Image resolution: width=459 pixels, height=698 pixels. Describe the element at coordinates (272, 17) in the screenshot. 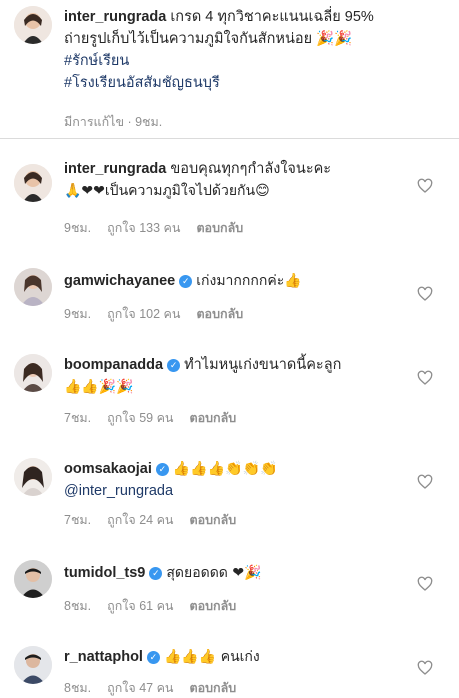

I see `caption-text: เกรด 4 ทุกวิชาคะแนนเฉลี่ย 95%` at that location.